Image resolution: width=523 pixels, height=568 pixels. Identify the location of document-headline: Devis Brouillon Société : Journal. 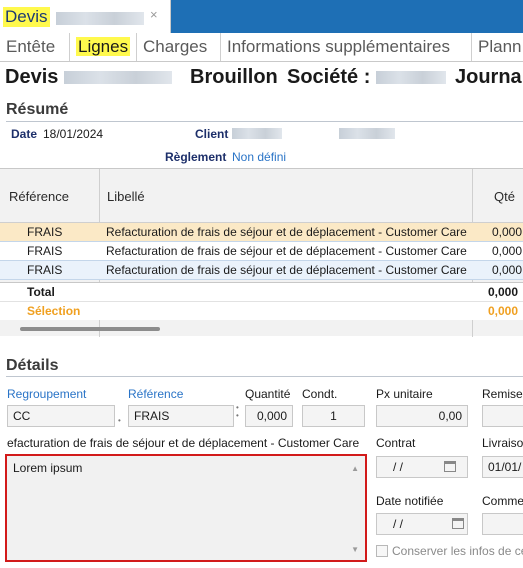
(261, 78).